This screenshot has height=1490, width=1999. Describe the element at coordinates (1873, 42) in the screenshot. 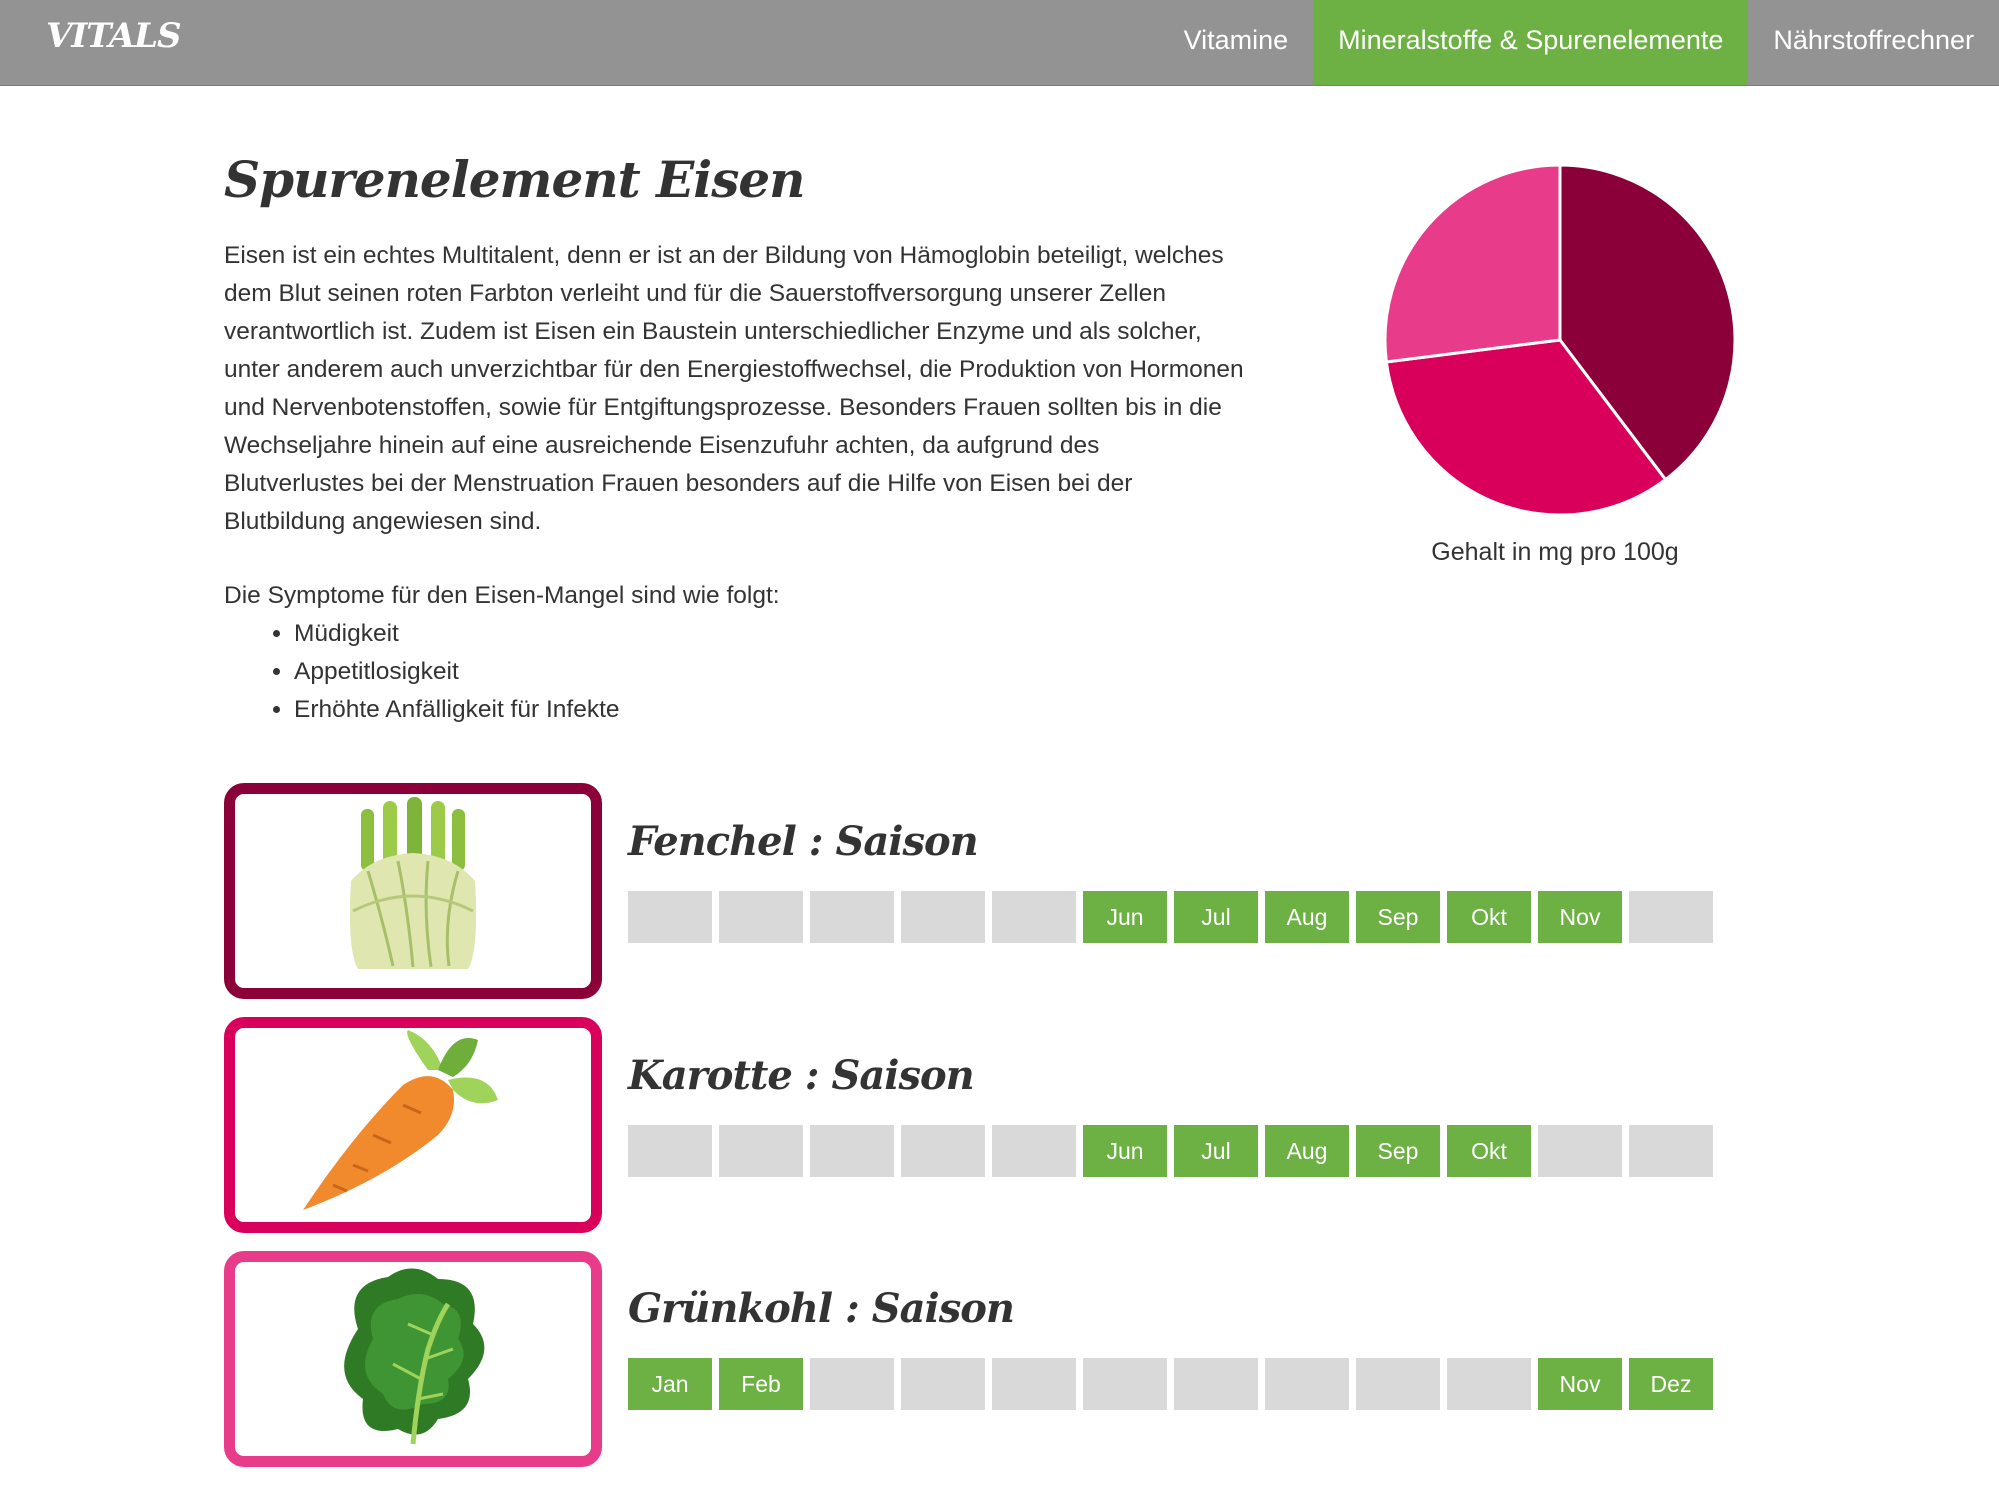

I see `nav-item-naehrstoffrechner: Nährstoffrechner` at that location.